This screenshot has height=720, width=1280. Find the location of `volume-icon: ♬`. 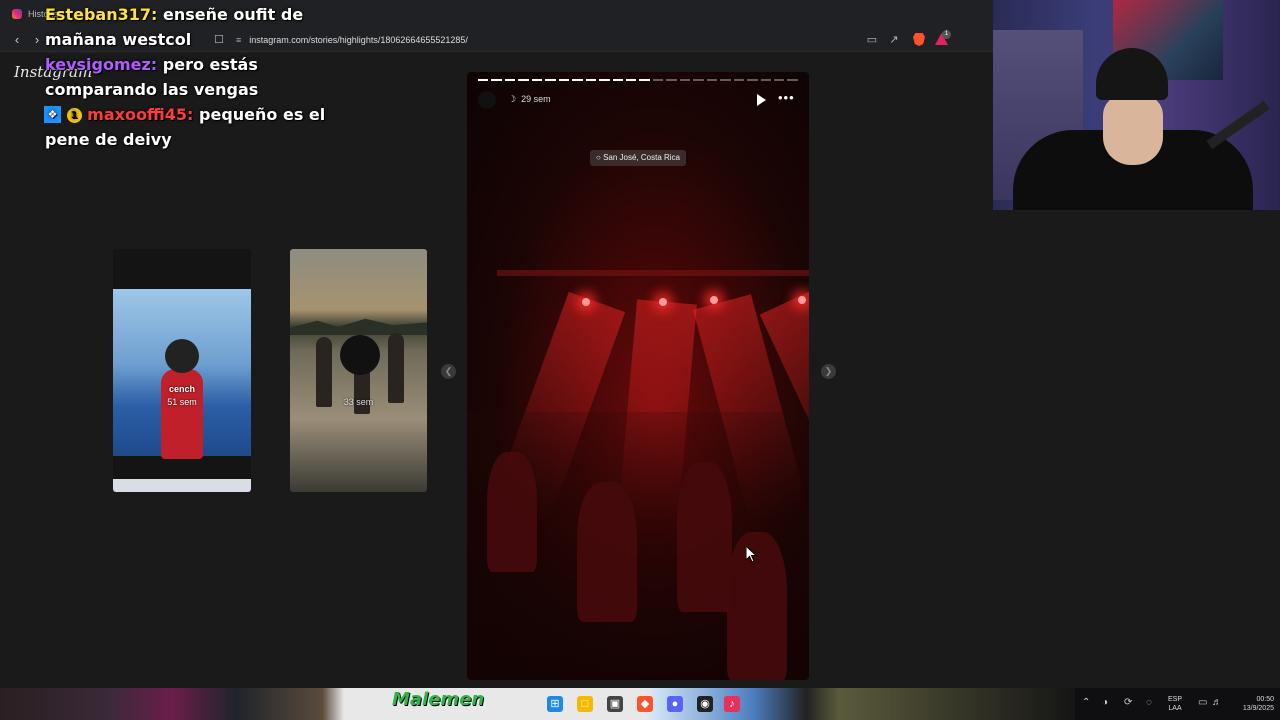

volume-icon: ♬ is located at coordinates (1217, 702).